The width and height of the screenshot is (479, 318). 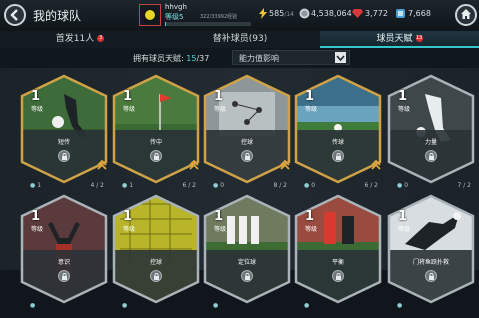 I want to click on chevron-down-icon, so click(x=340, y=57).